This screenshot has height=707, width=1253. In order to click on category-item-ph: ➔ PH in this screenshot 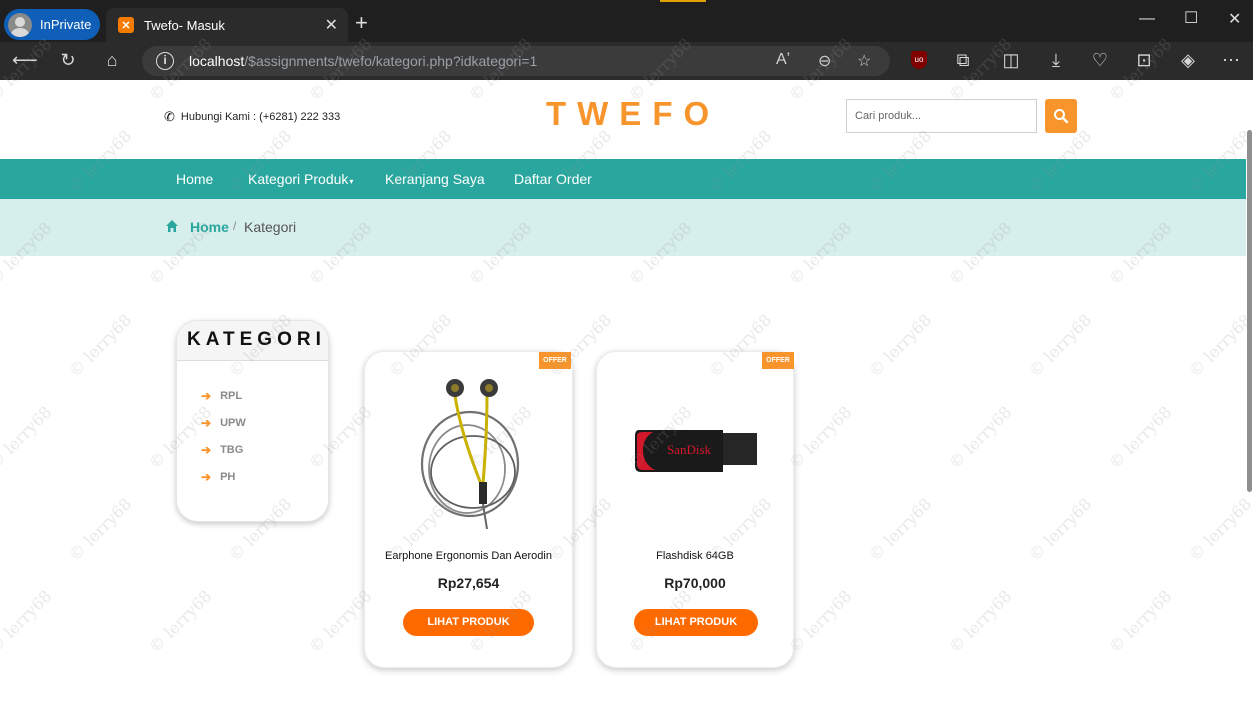, I will do `click(218, 477)`.